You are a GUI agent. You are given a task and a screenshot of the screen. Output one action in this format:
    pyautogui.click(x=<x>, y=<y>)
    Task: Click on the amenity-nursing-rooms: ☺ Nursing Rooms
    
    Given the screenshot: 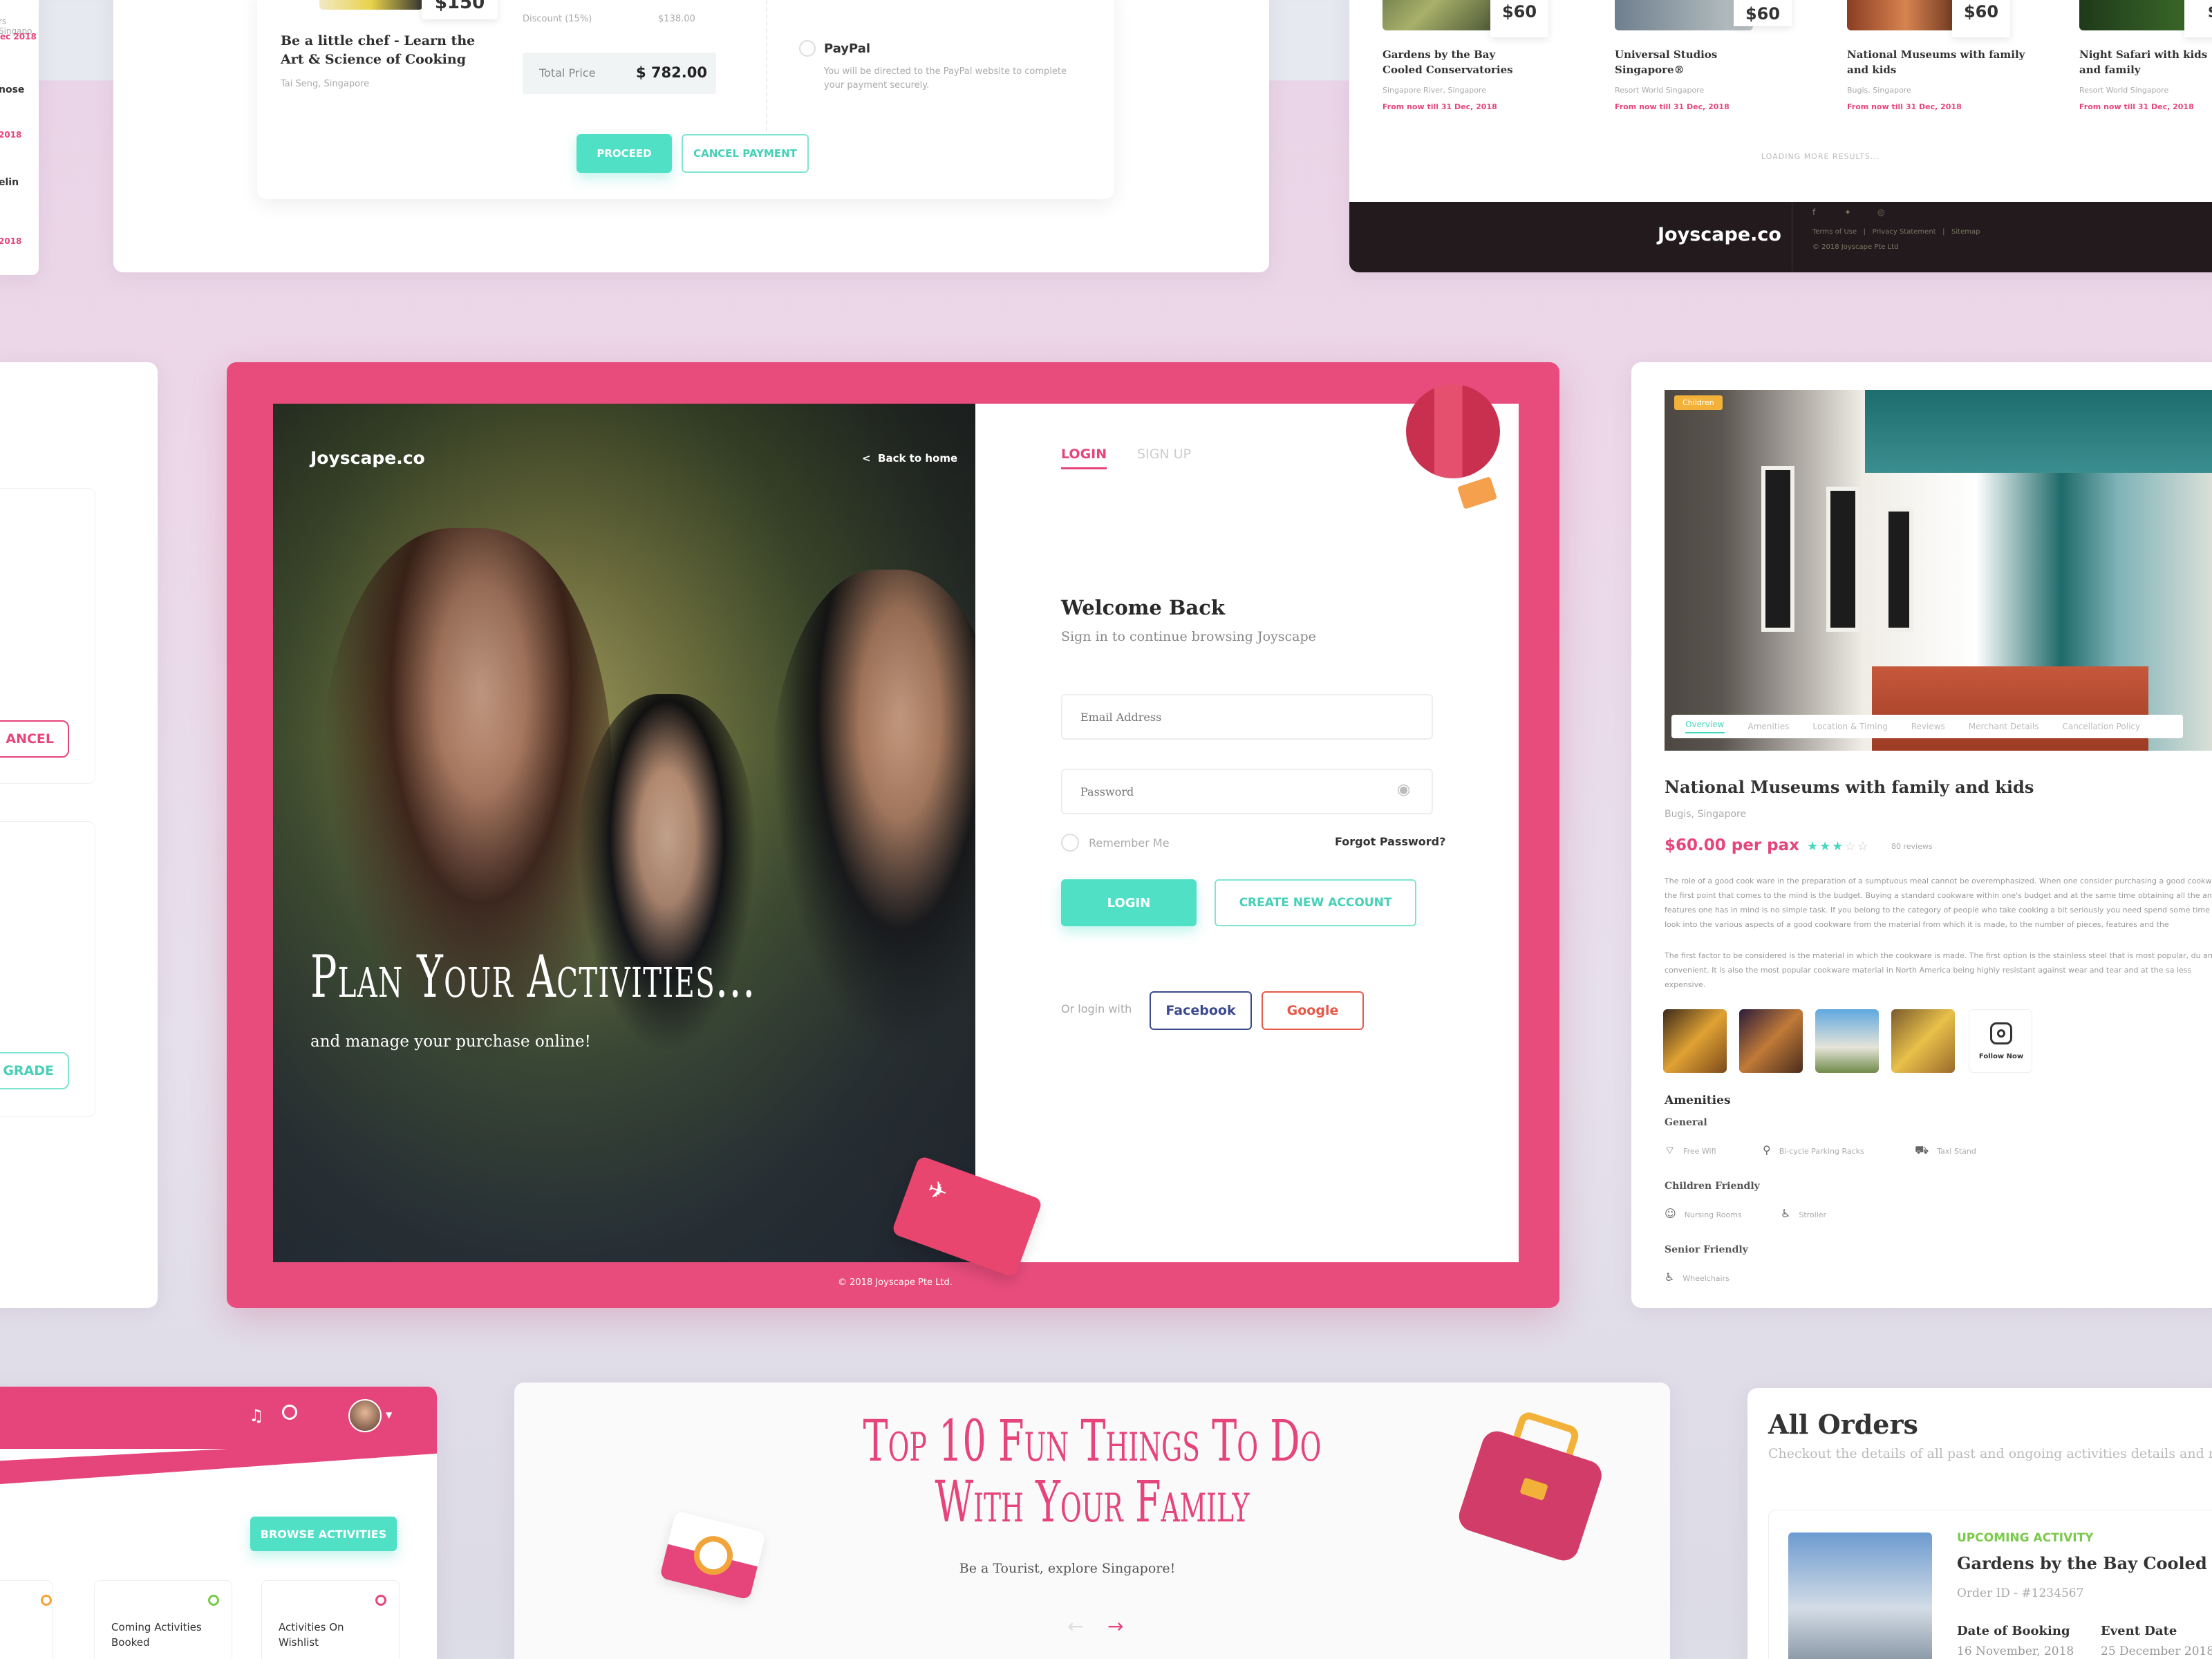 What is the action you would take?
    pyautogui.click(x=1704, y=1213)
    